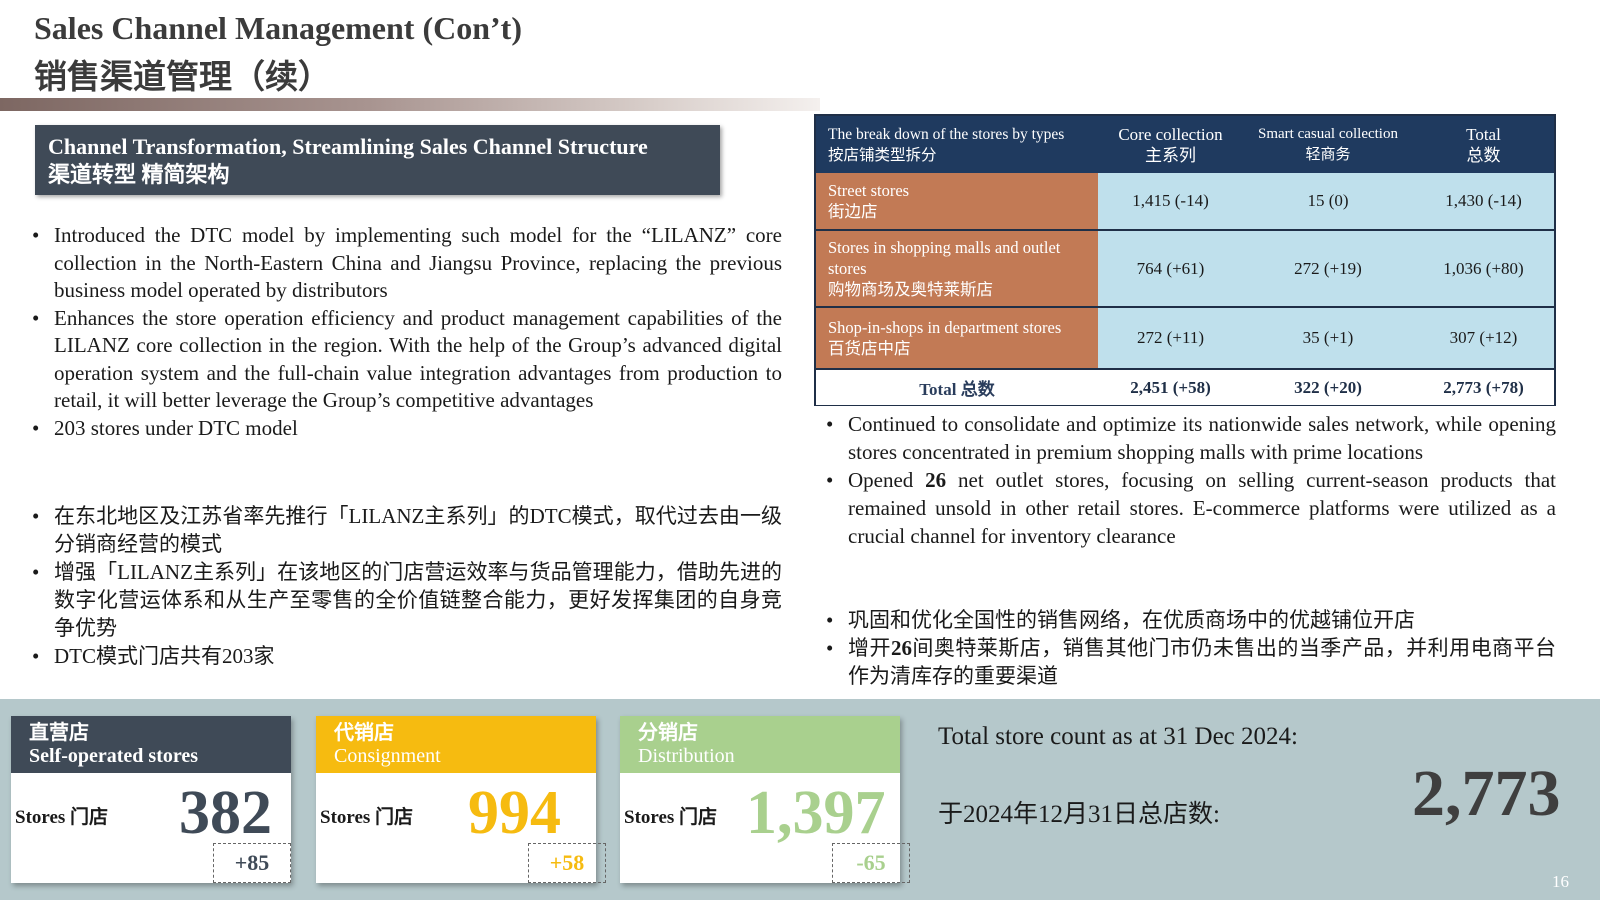 The width and height of the screenshot is (1600, 900). Describe the element at coordinates (1328, 154) in the screenshot. I see `header-label-cn: 轻商务` at that location.